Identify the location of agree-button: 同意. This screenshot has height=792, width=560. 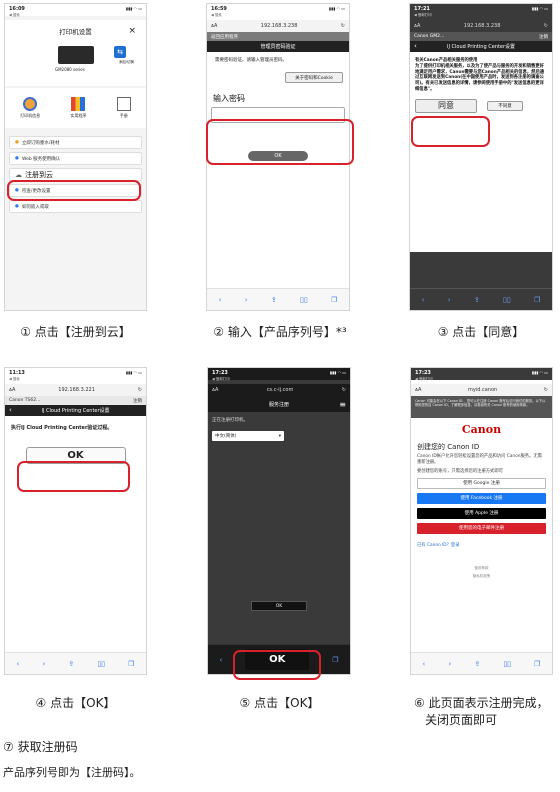
(446, 105).